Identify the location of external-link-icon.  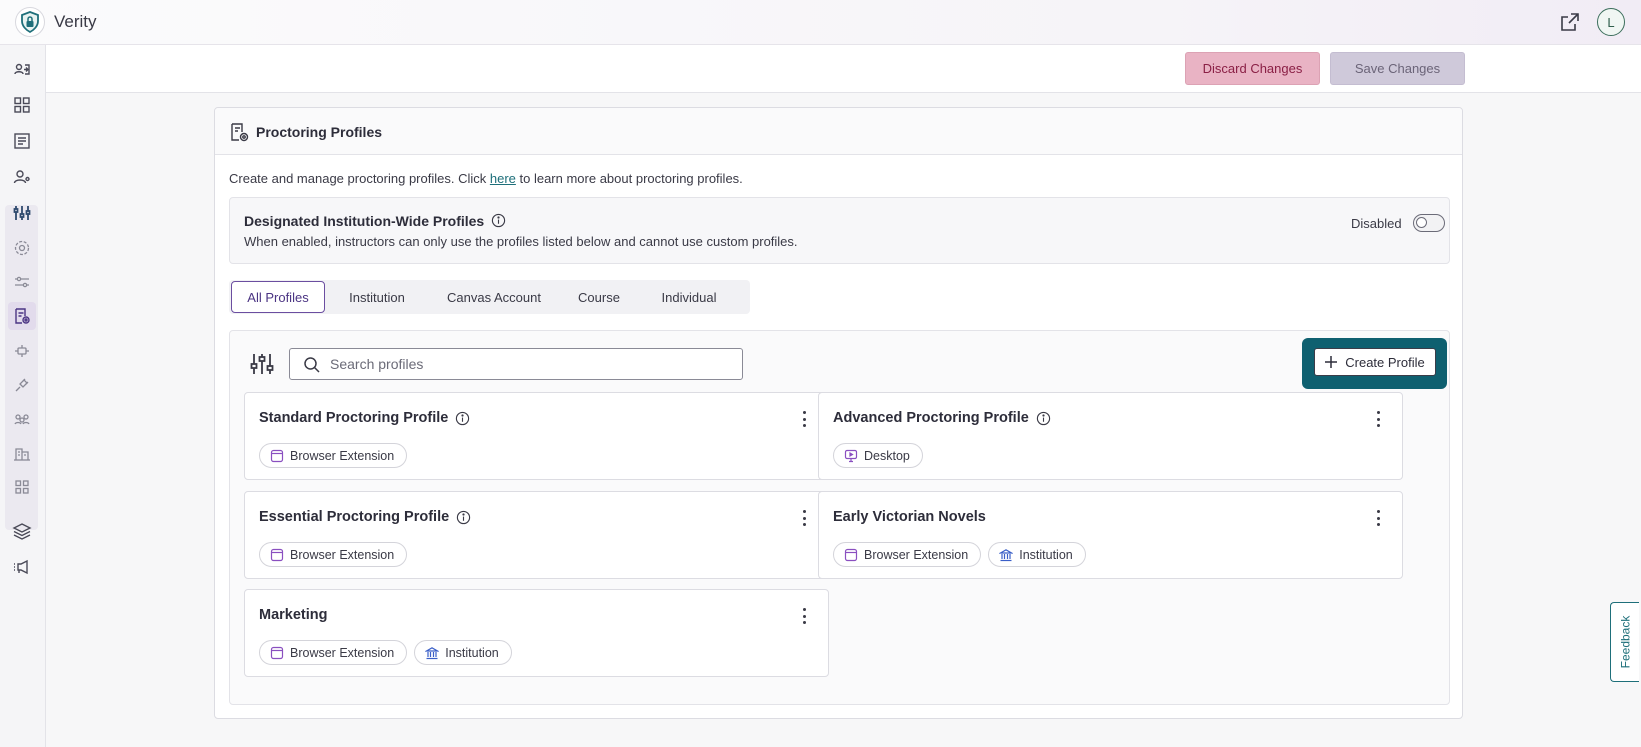
(1570, 22).